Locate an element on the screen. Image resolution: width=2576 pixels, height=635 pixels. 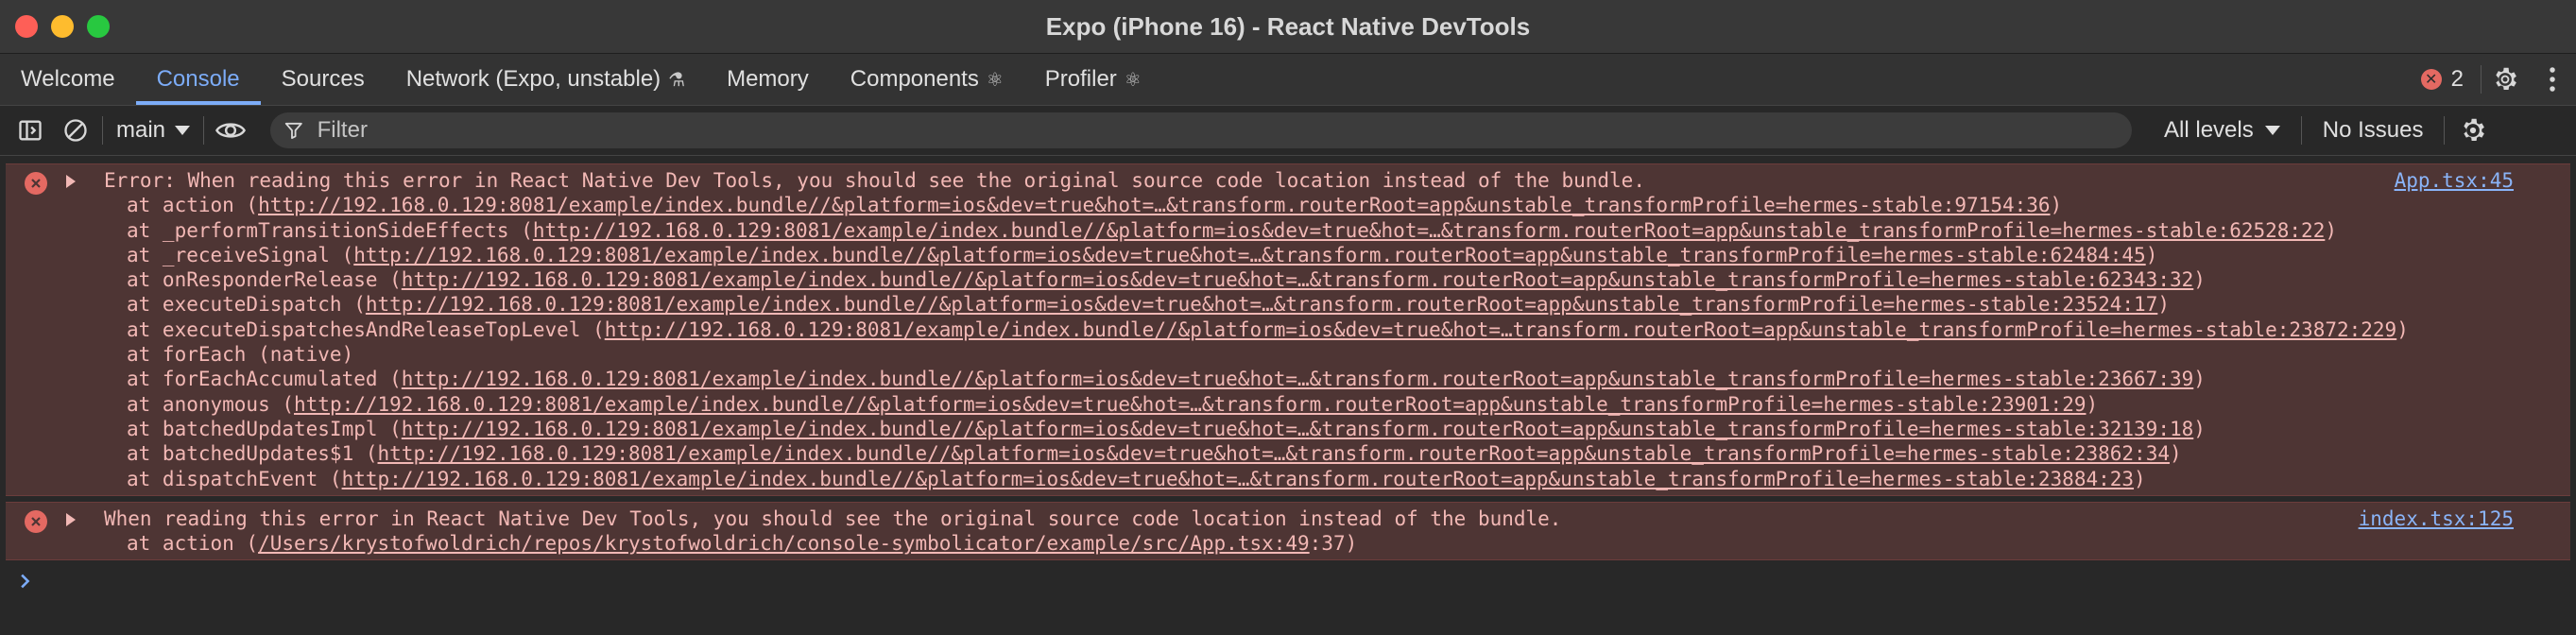
tab-components: Components ⚛ is located at coordinates (927, 79).